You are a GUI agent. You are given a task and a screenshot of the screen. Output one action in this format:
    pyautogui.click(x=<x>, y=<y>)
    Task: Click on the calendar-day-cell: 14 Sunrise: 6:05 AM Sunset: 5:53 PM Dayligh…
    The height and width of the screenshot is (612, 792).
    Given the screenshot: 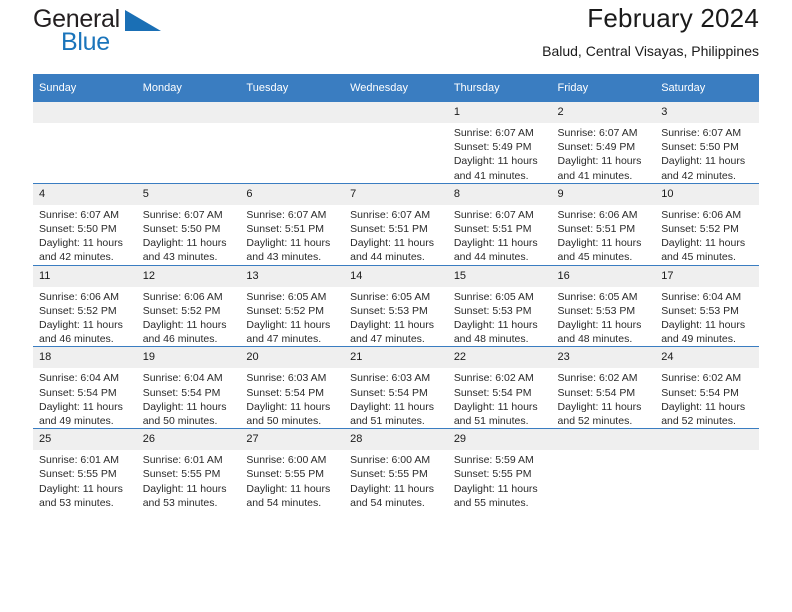 What is the action you would take?
    pyautogui.click(x=396, y=305)
    